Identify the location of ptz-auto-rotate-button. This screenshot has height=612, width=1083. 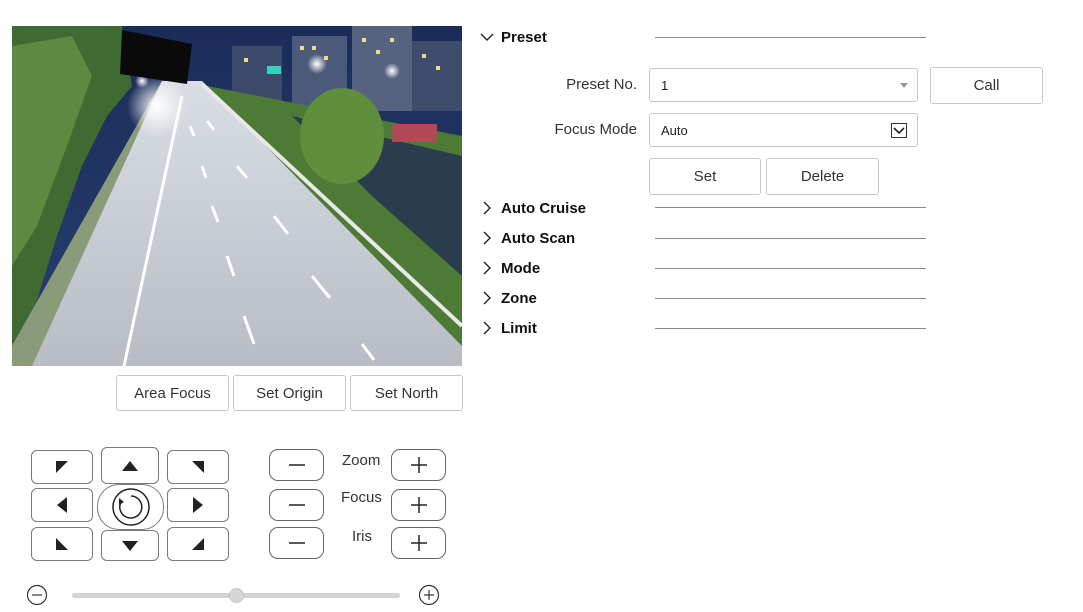
(130, 507).